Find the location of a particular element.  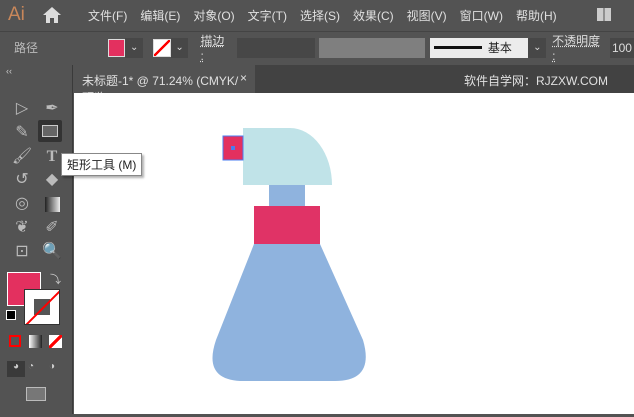

stroke-color-swatch is located at coordinates (42, 307).